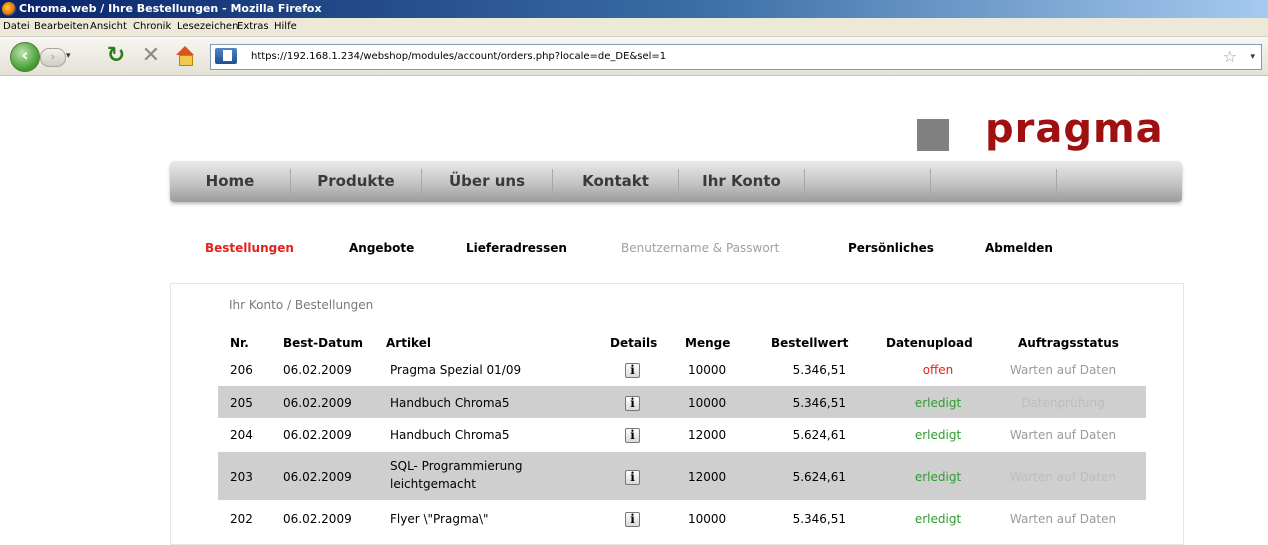 The width and height of the screenshot is (1268, 545). What do you see at coordinates (61, 27) in the screenshot?
I see `menu-bearbeiten: Bearbeiten` at bounding box center [61, 27].